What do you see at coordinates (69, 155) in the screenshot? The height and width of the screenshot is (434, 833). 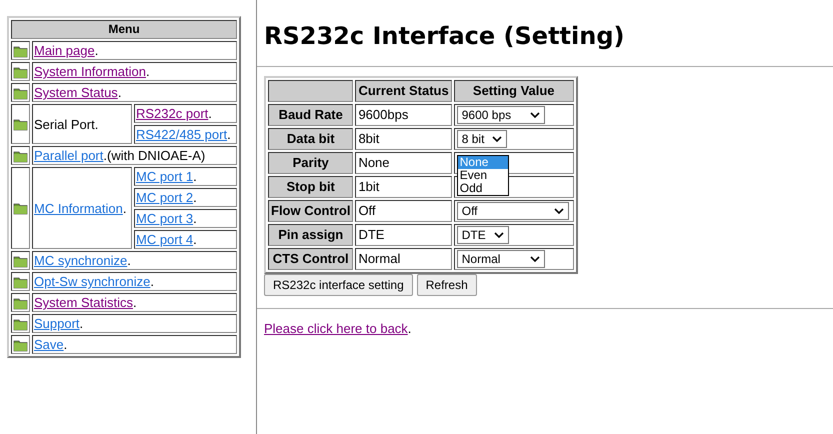 I see `menu-link: Parallel port` at bounding box center [69, 155].